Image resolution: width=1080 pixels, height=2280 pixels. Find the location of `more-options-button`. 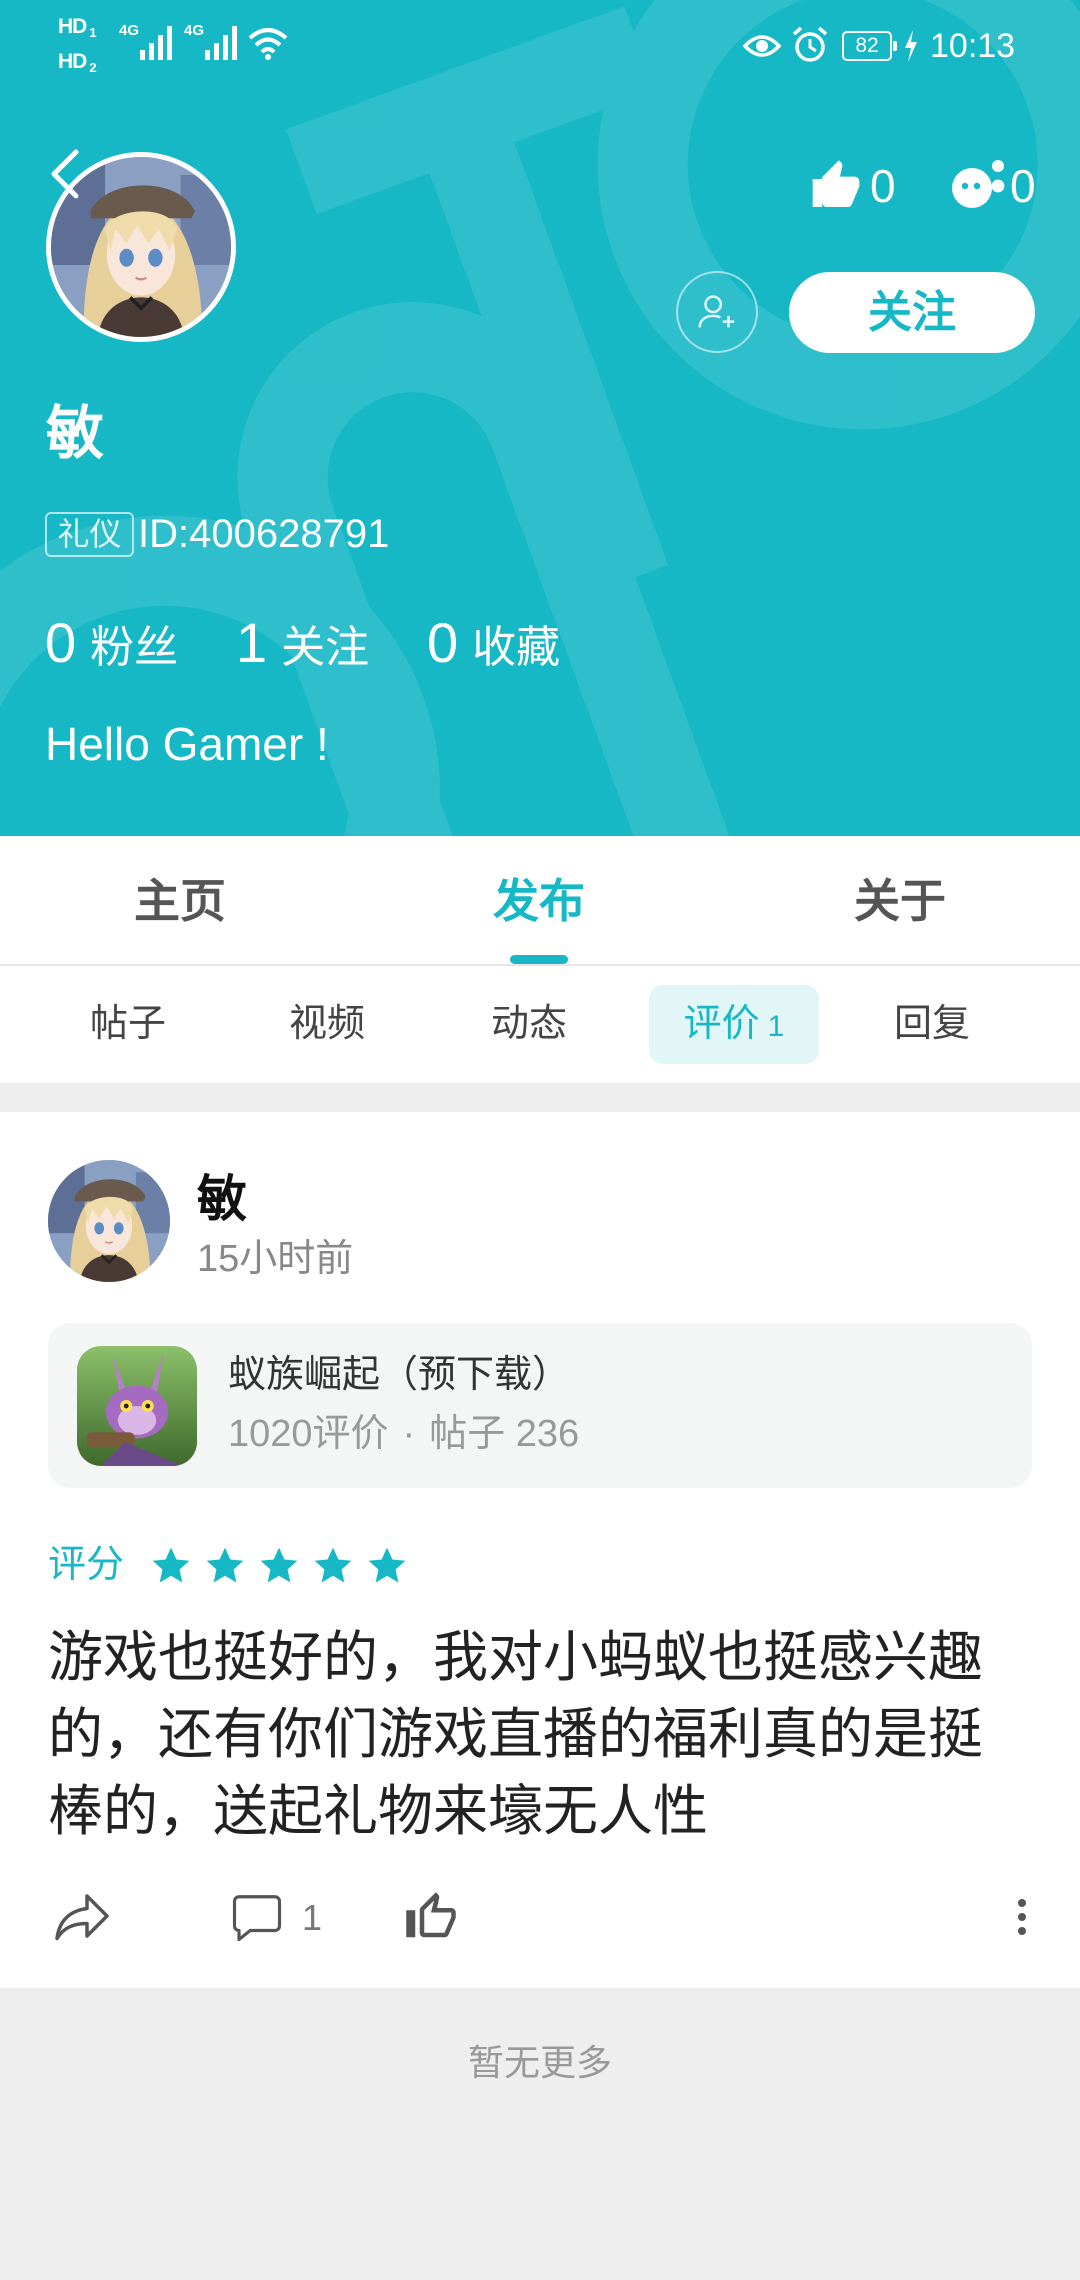

more-options-button is located at coordinates (1022, 1917).